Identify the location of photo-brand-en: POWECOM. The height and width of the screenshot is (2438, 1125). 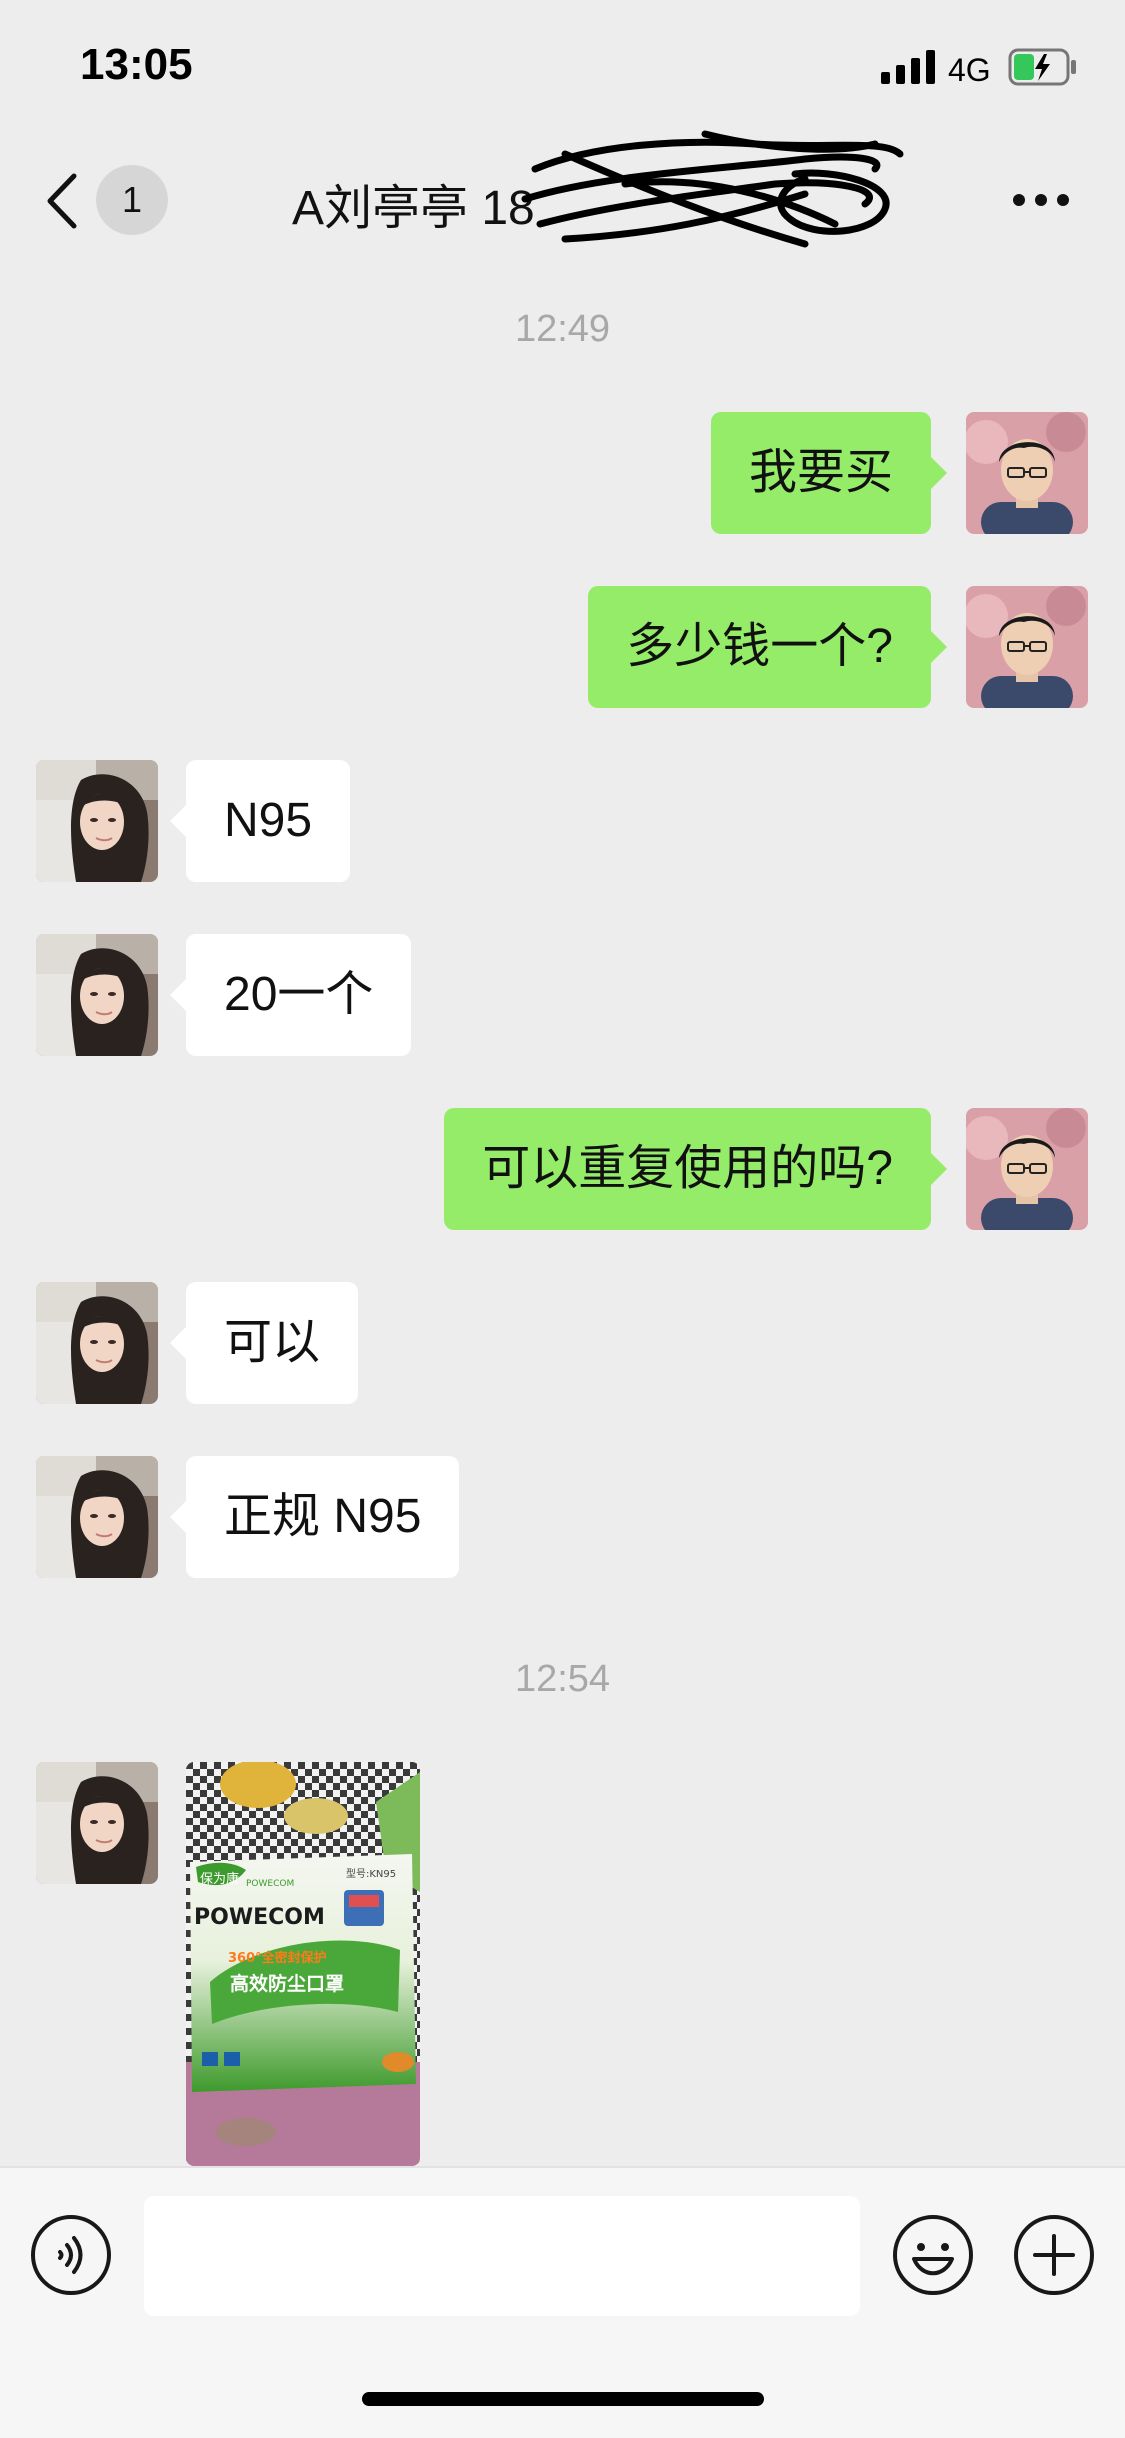
(259, 1917).